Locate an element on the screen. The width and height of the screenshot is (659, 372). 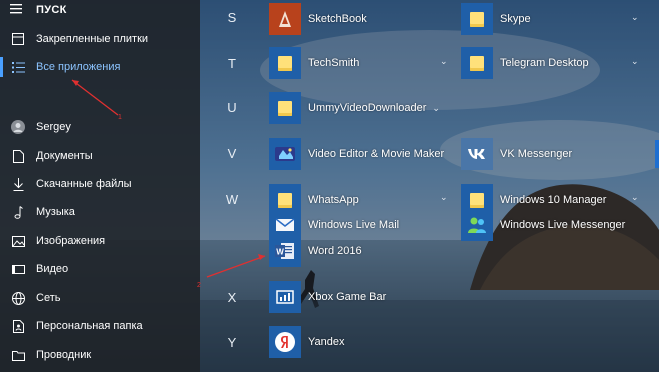
app-name: Xbox Game Bar is located at coordinates (347, 297).